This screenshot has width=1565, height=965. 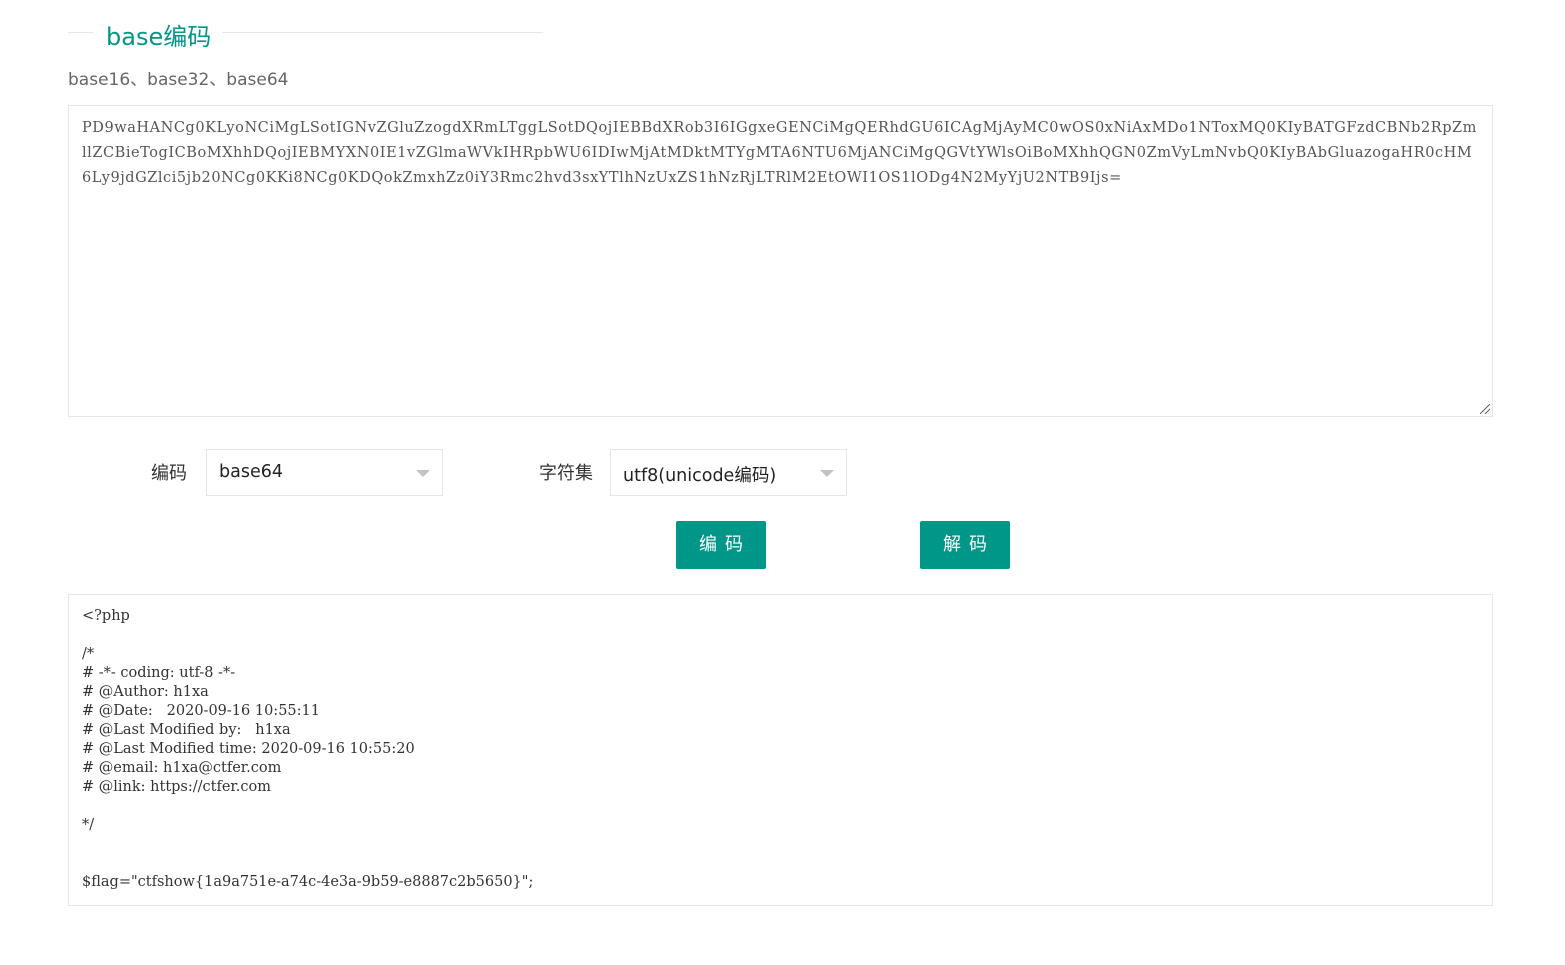 I want to click on header-divider-left, so click(x=81, y=32).